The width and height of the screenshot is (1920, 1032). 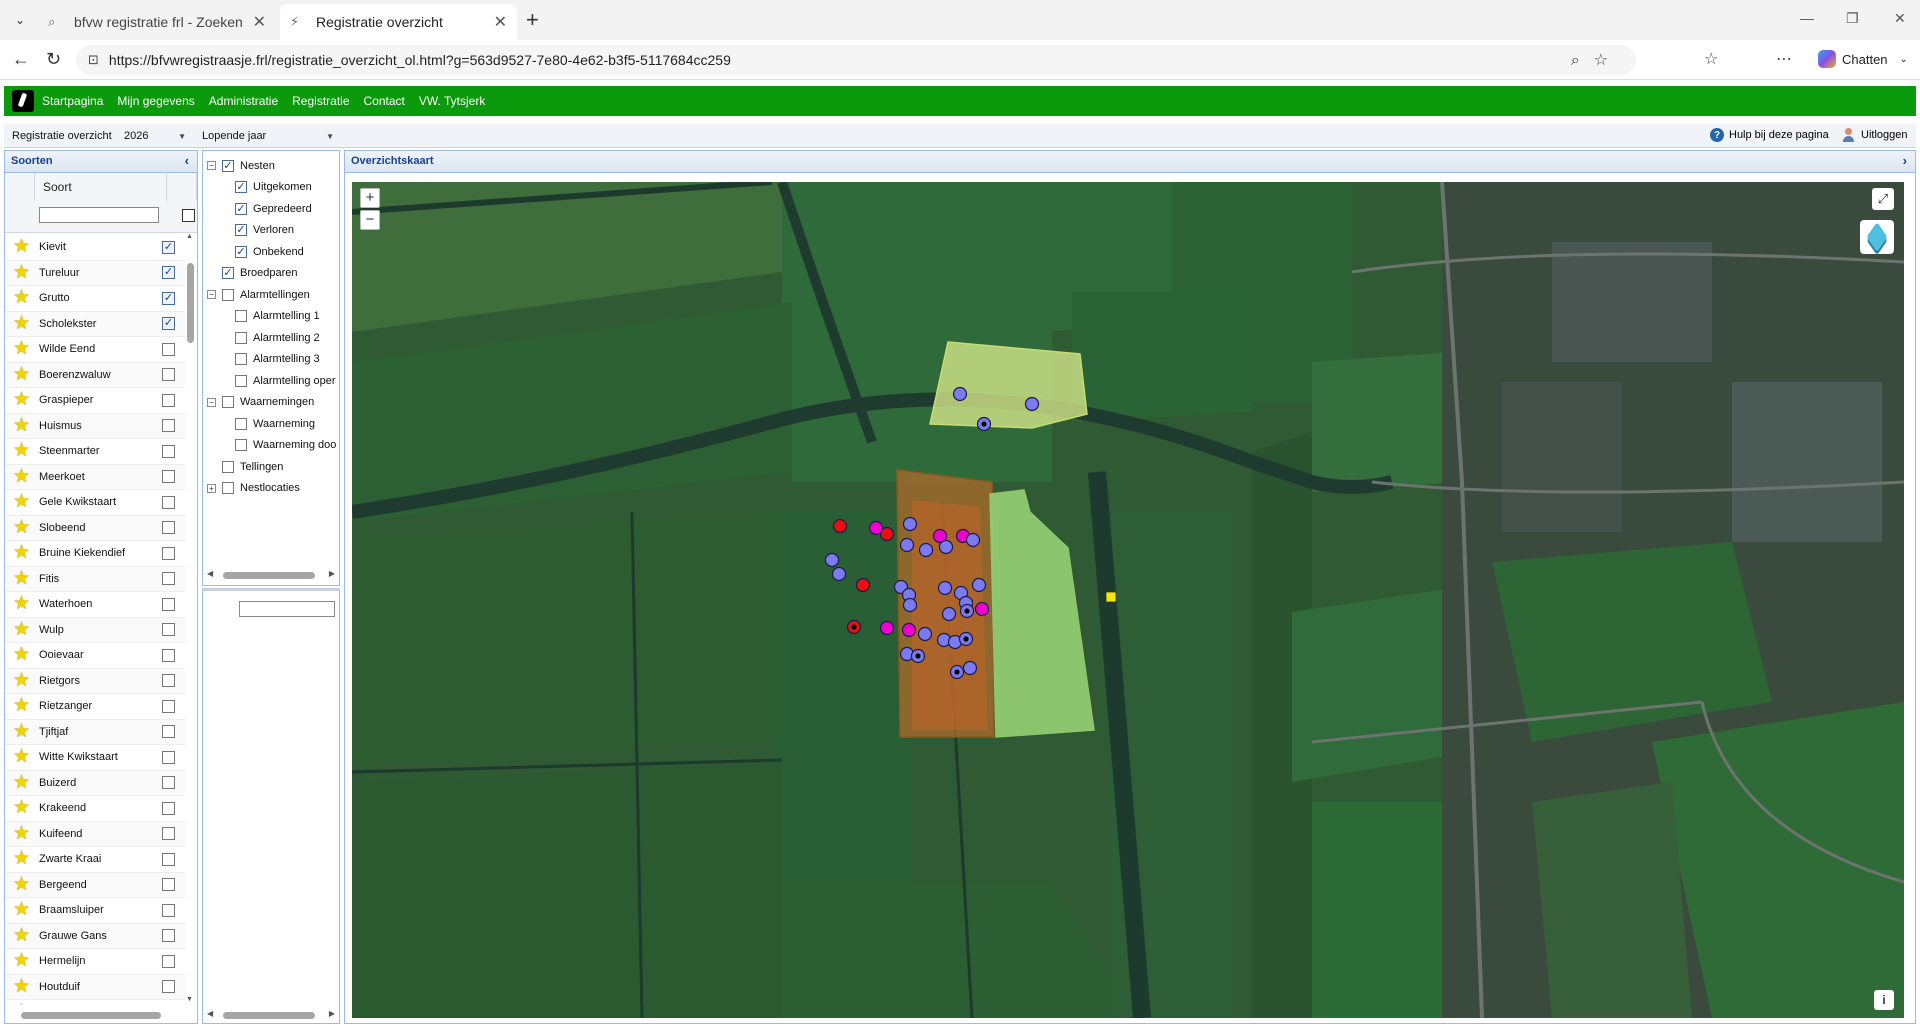 I want to click on species-row: ★ Steenmarter, so click(x=95, y=452).